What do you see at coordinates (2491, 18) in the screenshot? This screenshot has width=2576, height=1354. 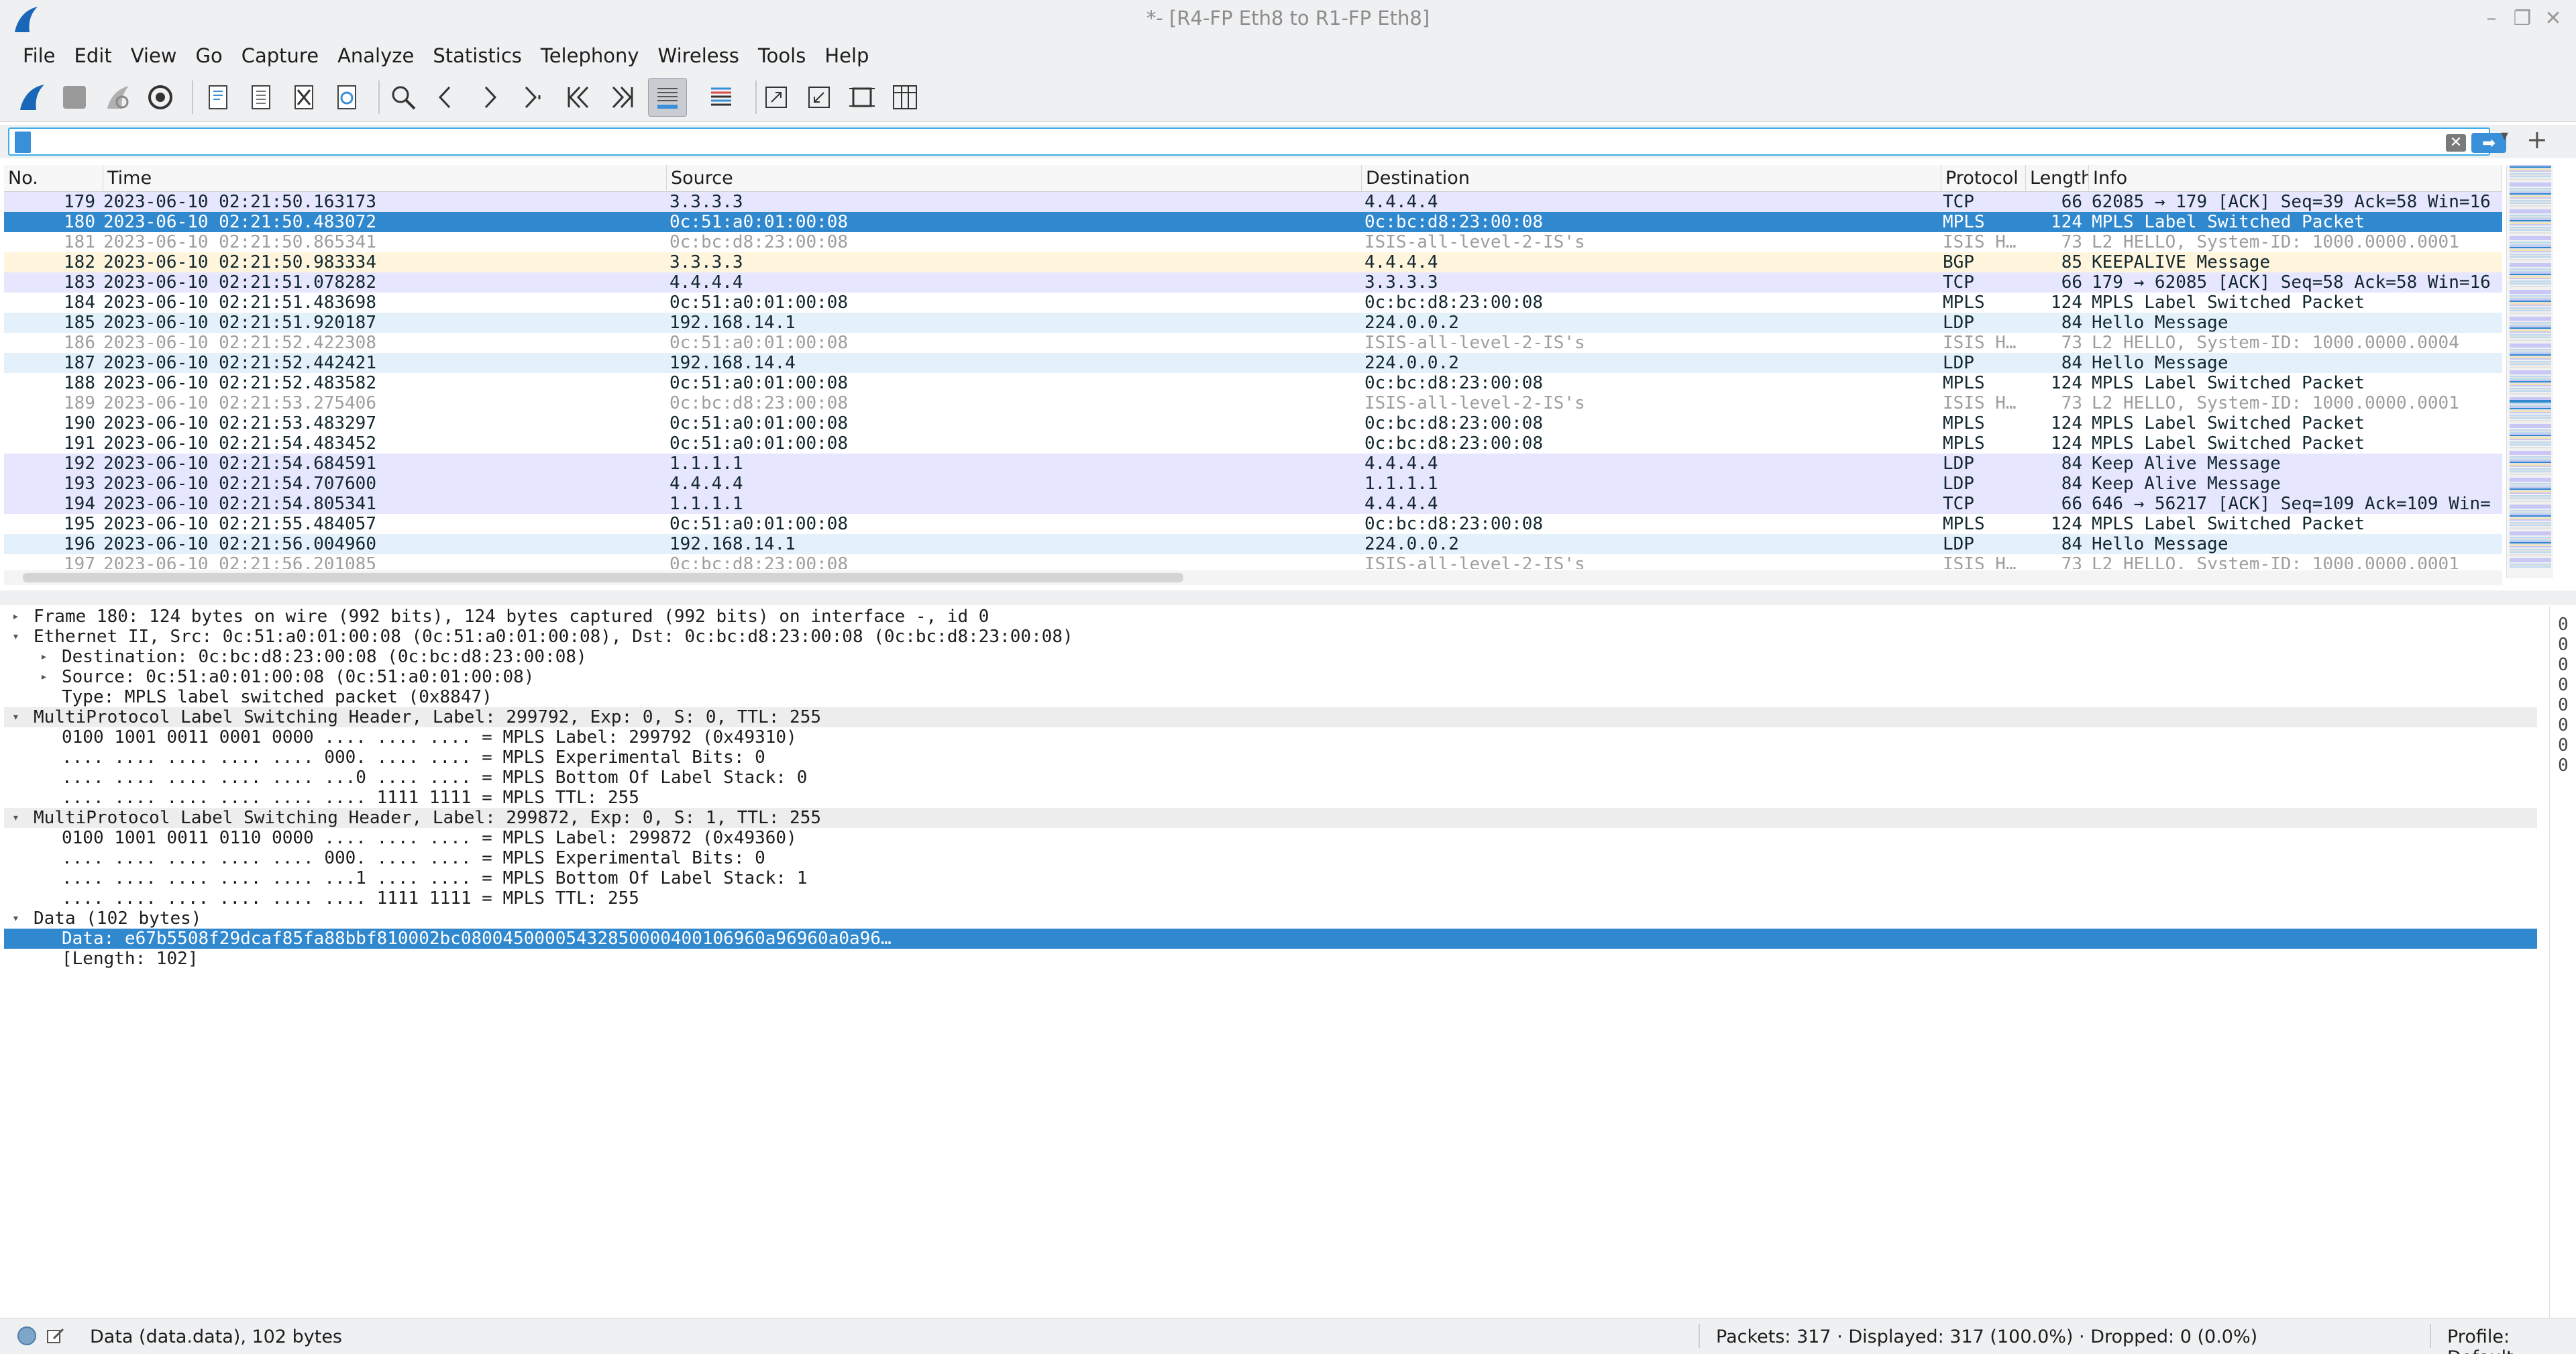 I see `minimize-icon: –` at bounding box center [2491, 18].